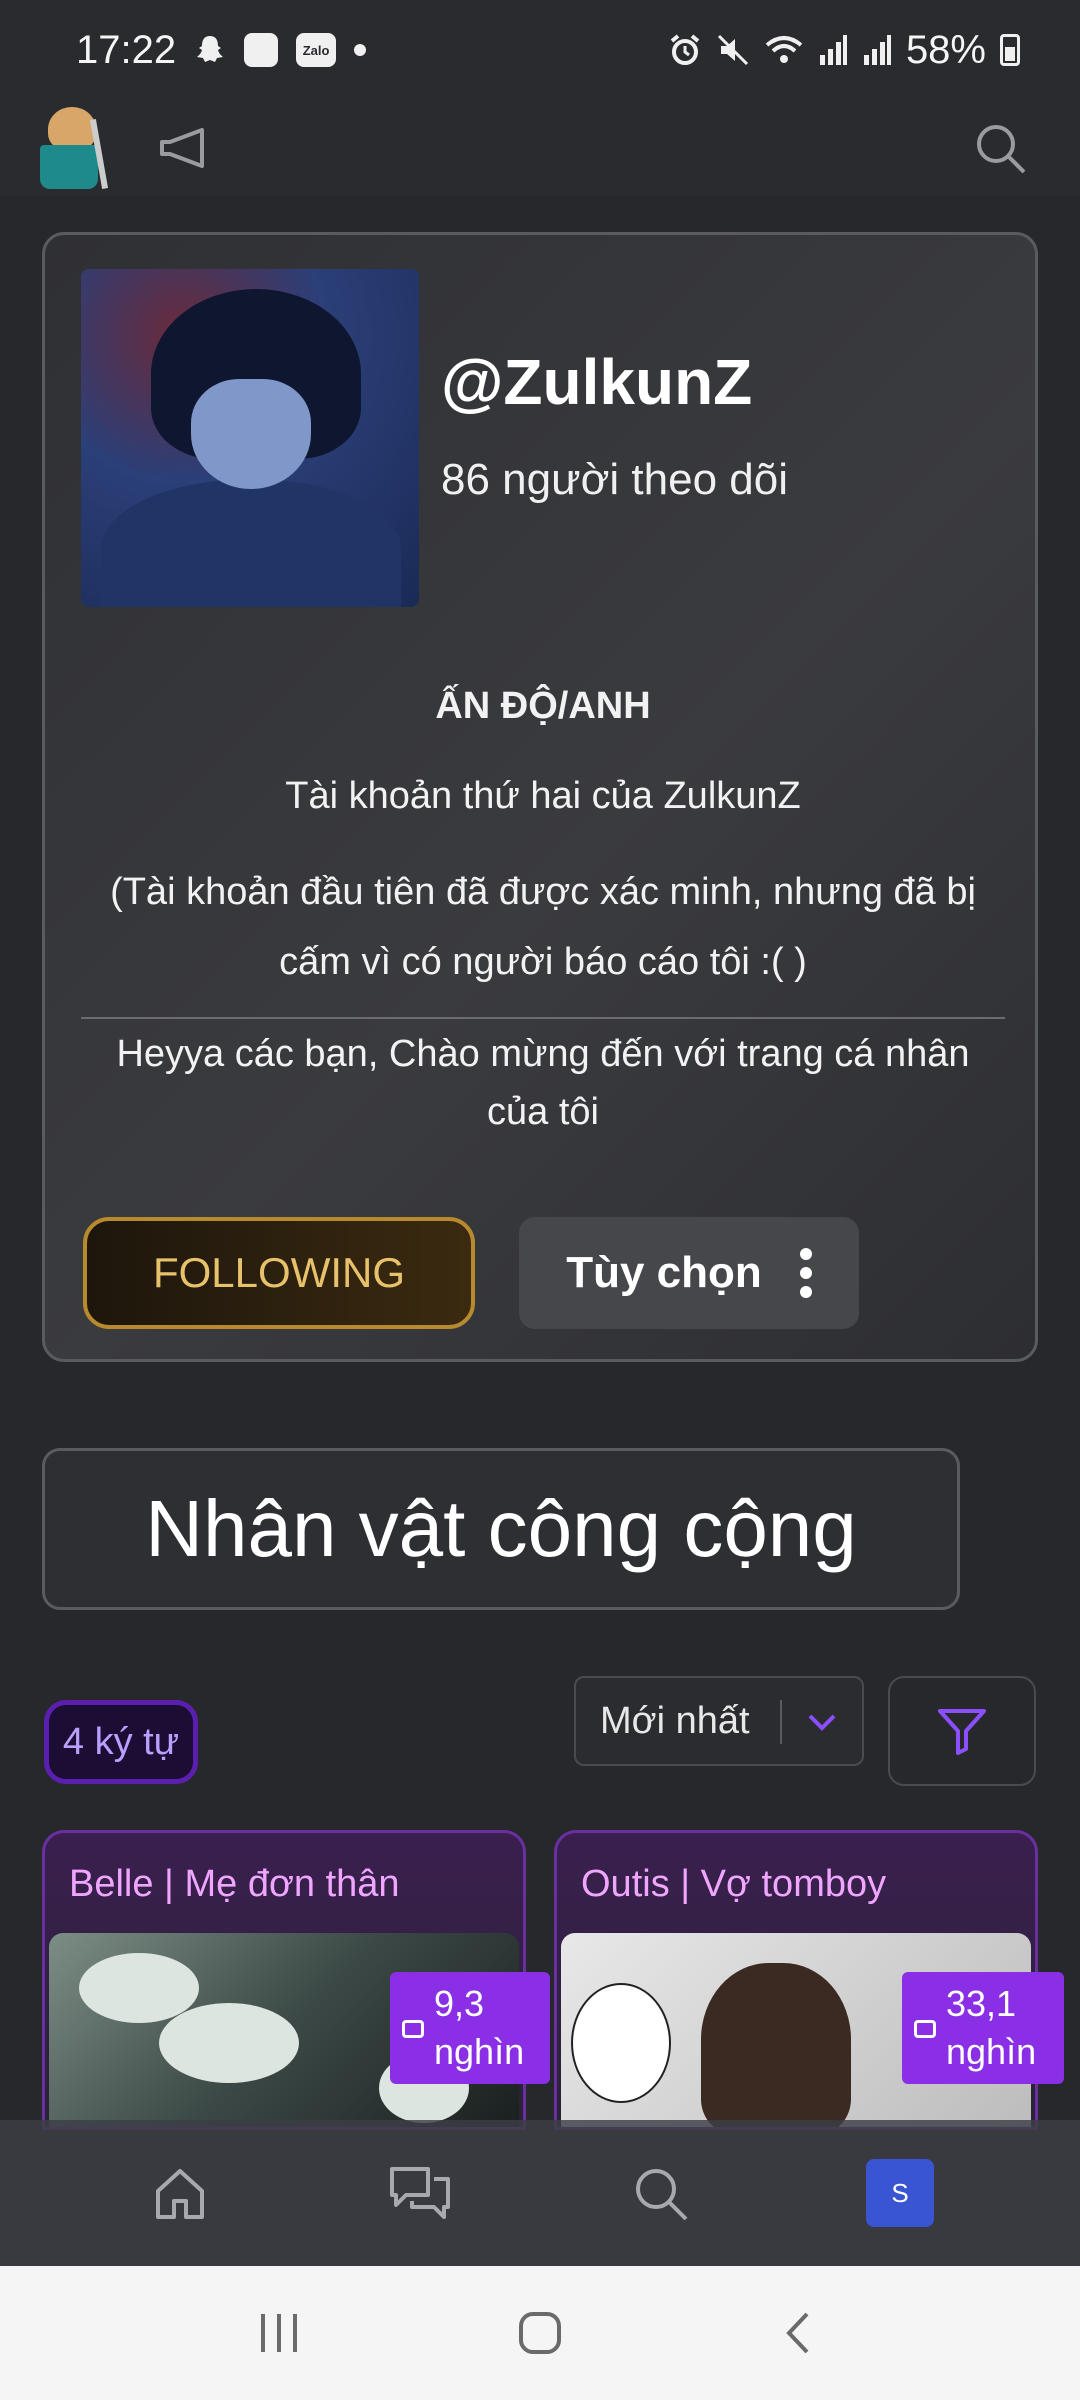 This screenshot has height=2400, width=1080. Describe the element at coordinates (981, 2003) in the screenshot. I see `chat-count-value: 33,1` at that location.